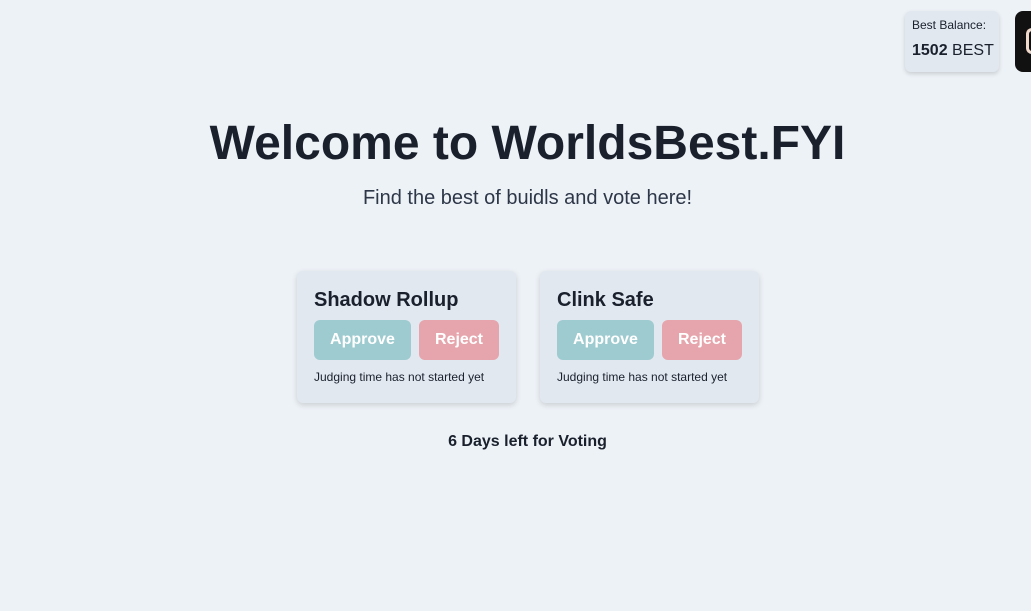  Describe the element at coordinates (1028, 41) in the screenshot. I see `wallet-icon` at that location.